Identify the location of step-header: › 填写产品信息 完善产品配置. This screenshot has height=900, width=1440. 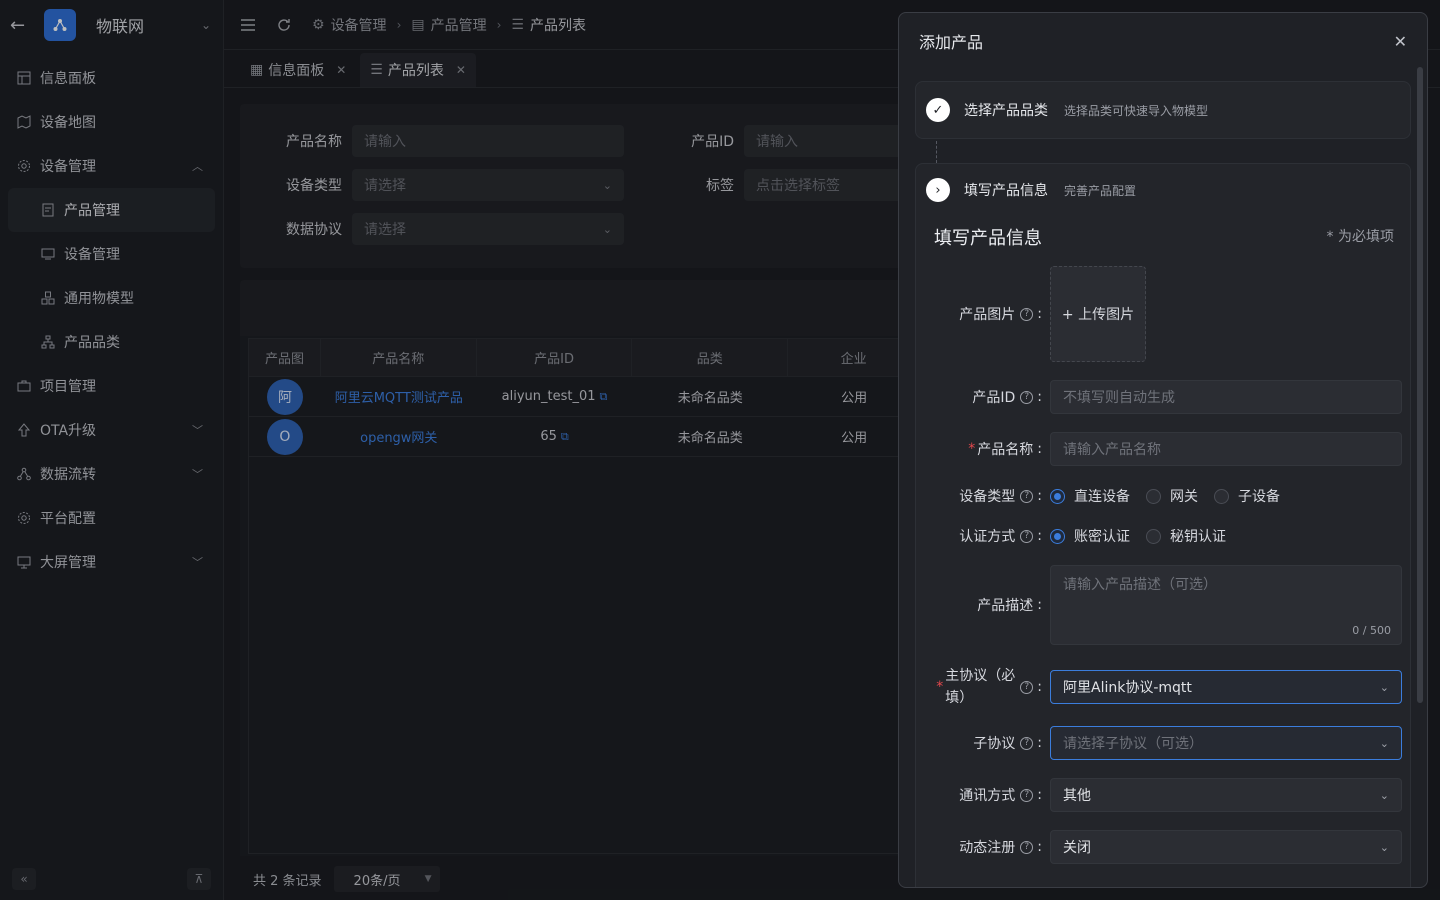
(1031, 190).